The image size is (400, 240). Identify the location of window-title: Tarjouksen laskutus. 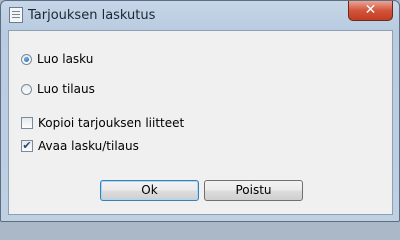
(92, 15).